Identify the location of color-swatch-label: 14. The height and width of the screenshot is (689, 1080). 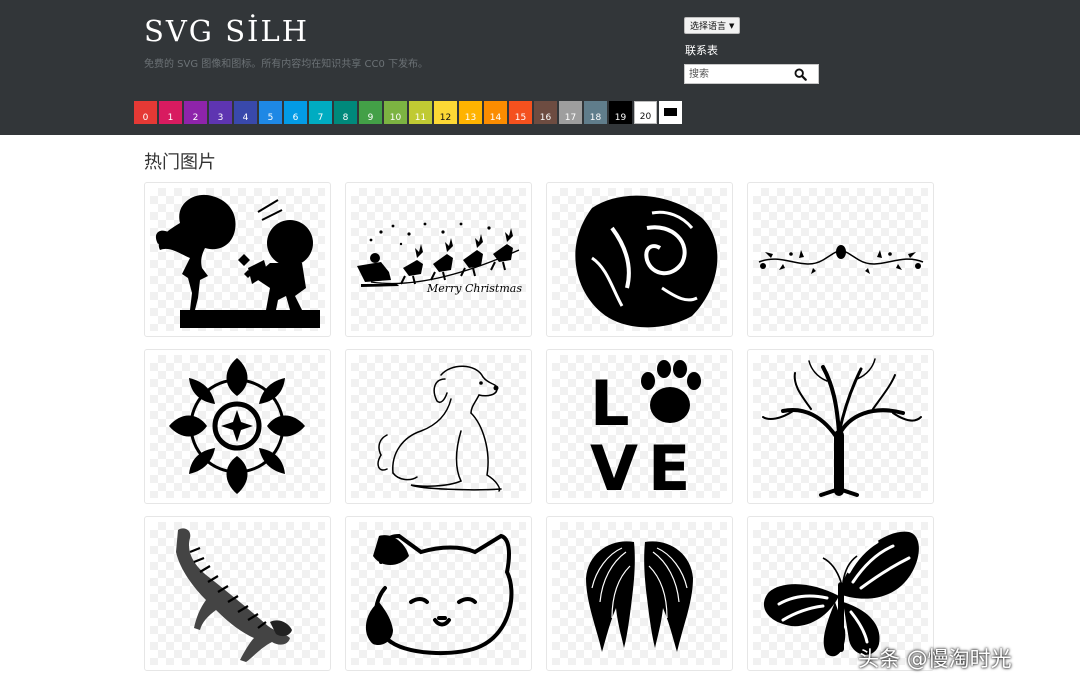
(495, 118).